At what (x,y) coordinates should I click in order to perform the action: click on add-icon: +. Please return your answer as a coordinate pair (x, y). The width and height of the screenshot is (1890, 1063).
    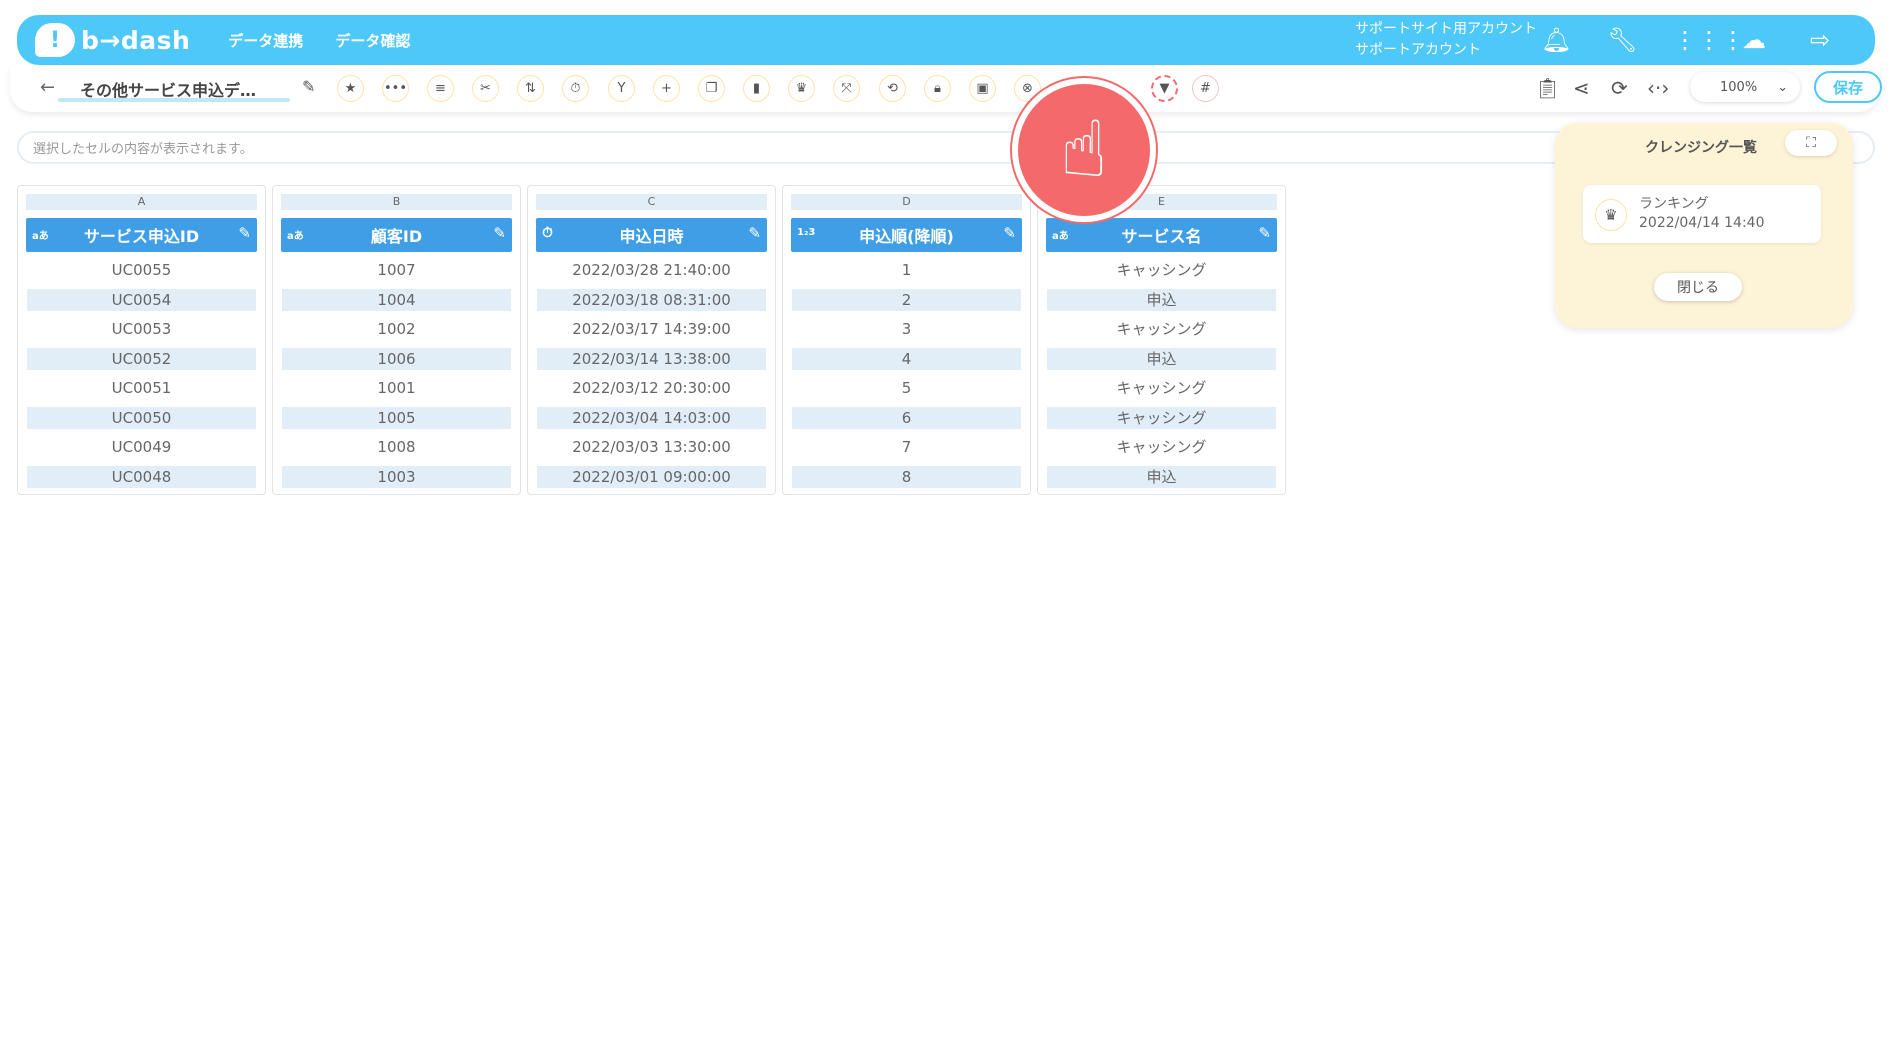
    Looking at the image, I should click on (666, 88).